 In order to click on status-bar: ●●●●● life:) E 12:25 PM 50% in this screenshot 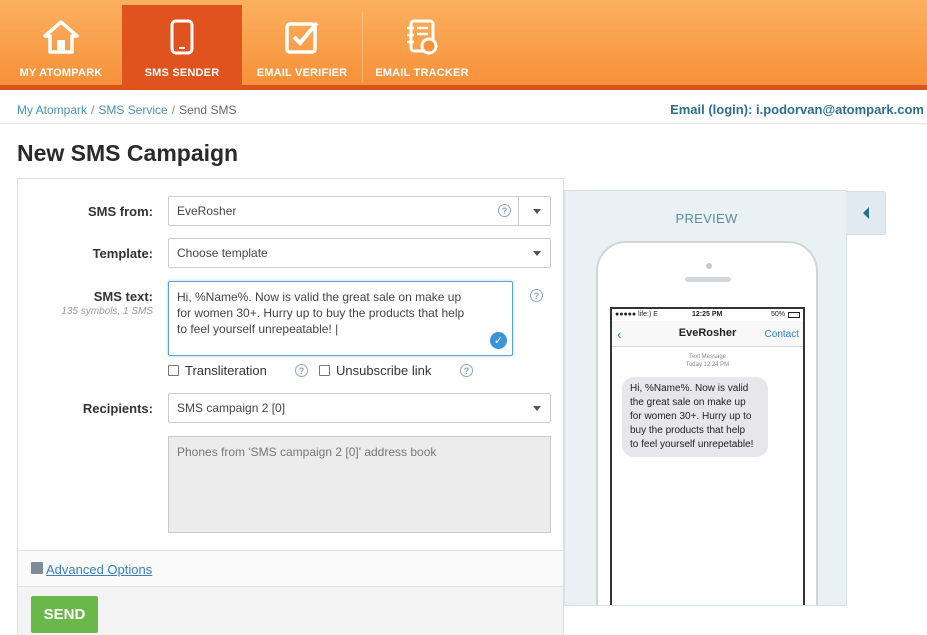, I will do `click(707, 315)`.